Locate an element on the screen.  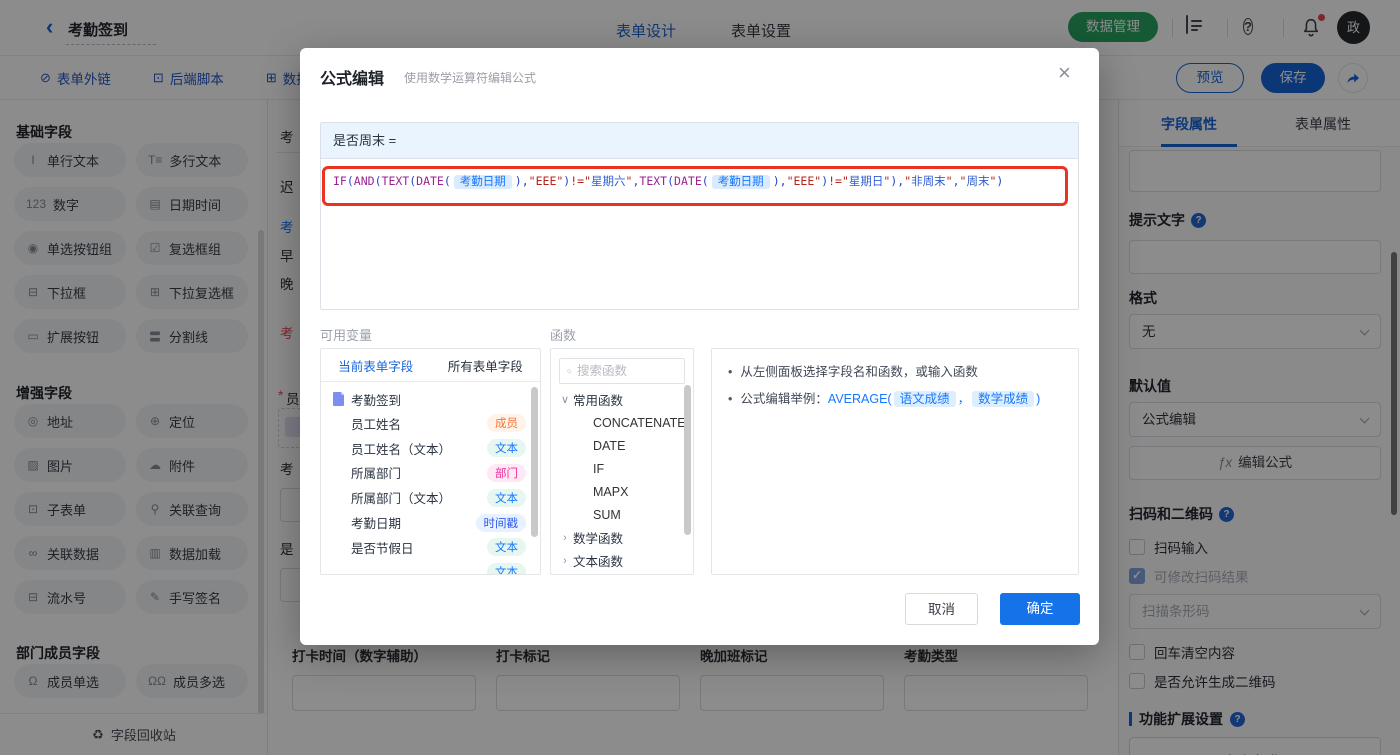
tip-line: • 从左侧面板选择字段名和函数，或输入函数 is located at coordinates (853, 372).